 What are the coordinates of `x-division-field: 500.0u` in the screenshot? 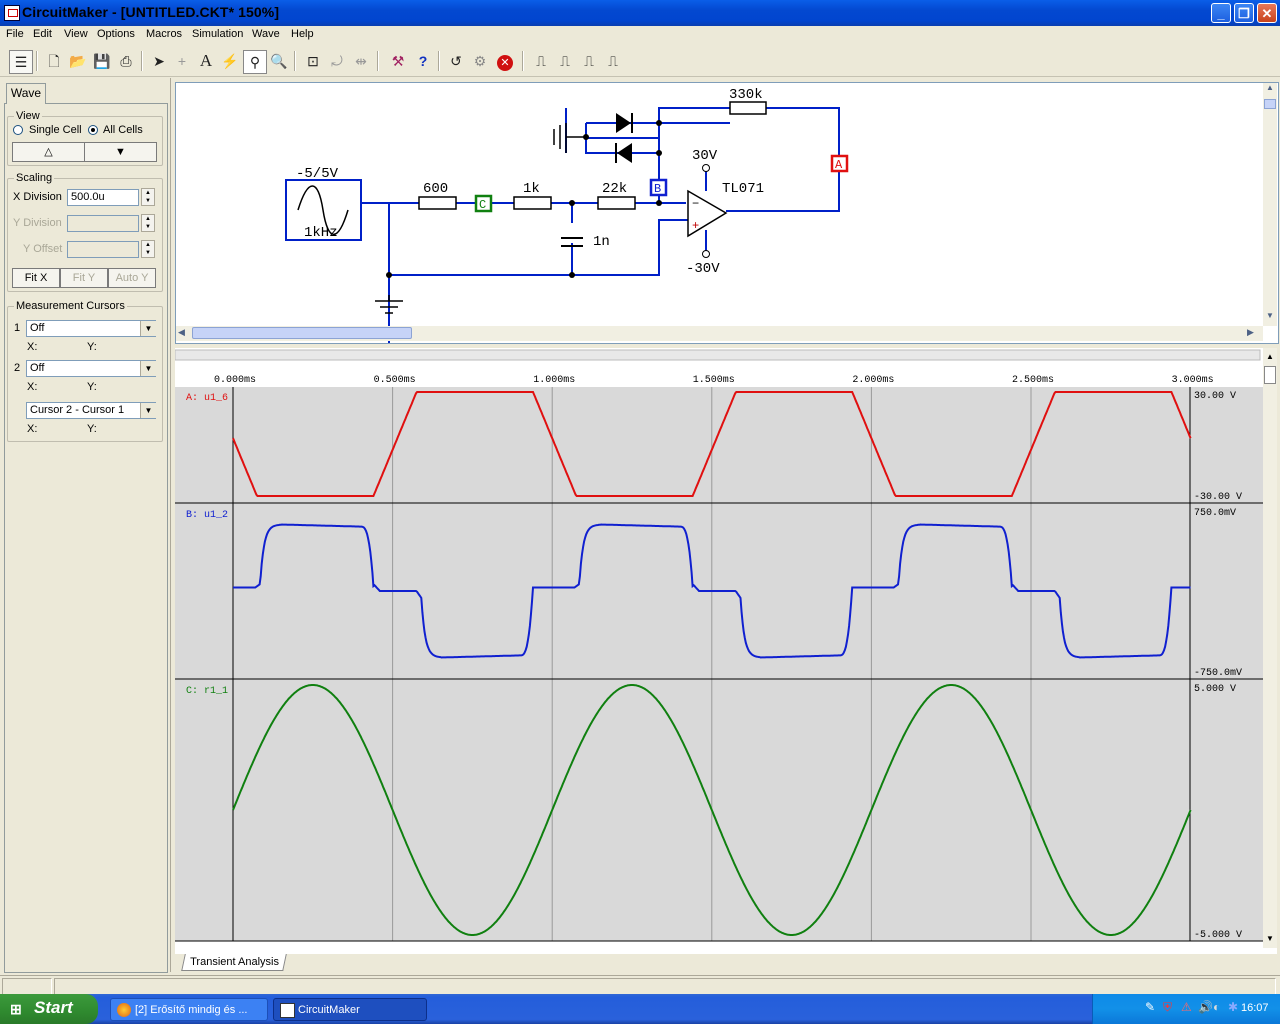 It's located at (103, 197).